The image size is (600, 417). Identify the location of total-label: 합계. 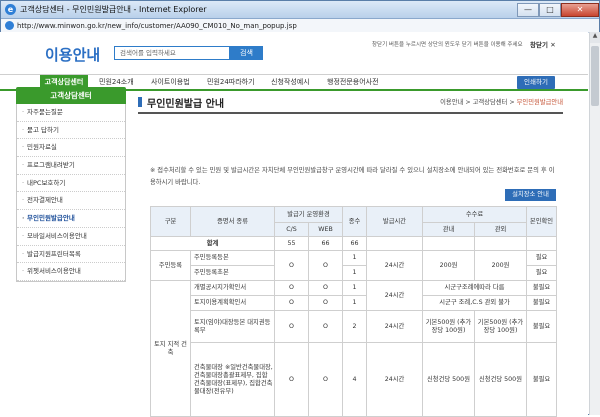
(212, 243).